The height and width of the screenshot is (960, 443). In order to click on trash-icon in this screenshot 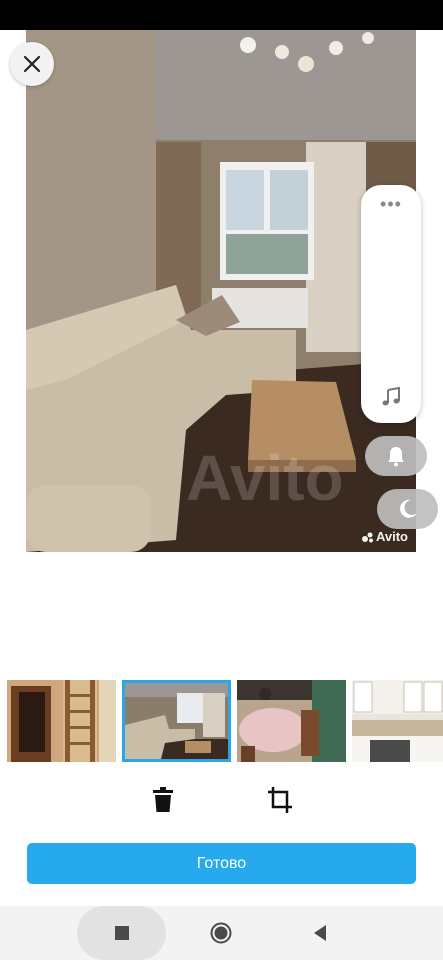, I will do `click(163, 799)`.